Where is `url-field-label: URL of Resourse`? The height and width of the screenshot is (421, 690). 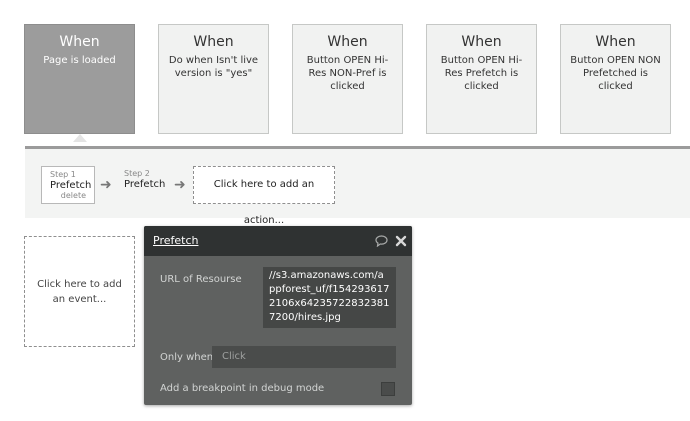 url-field-label: URL of Resourse is located at coordinates (201, 279).